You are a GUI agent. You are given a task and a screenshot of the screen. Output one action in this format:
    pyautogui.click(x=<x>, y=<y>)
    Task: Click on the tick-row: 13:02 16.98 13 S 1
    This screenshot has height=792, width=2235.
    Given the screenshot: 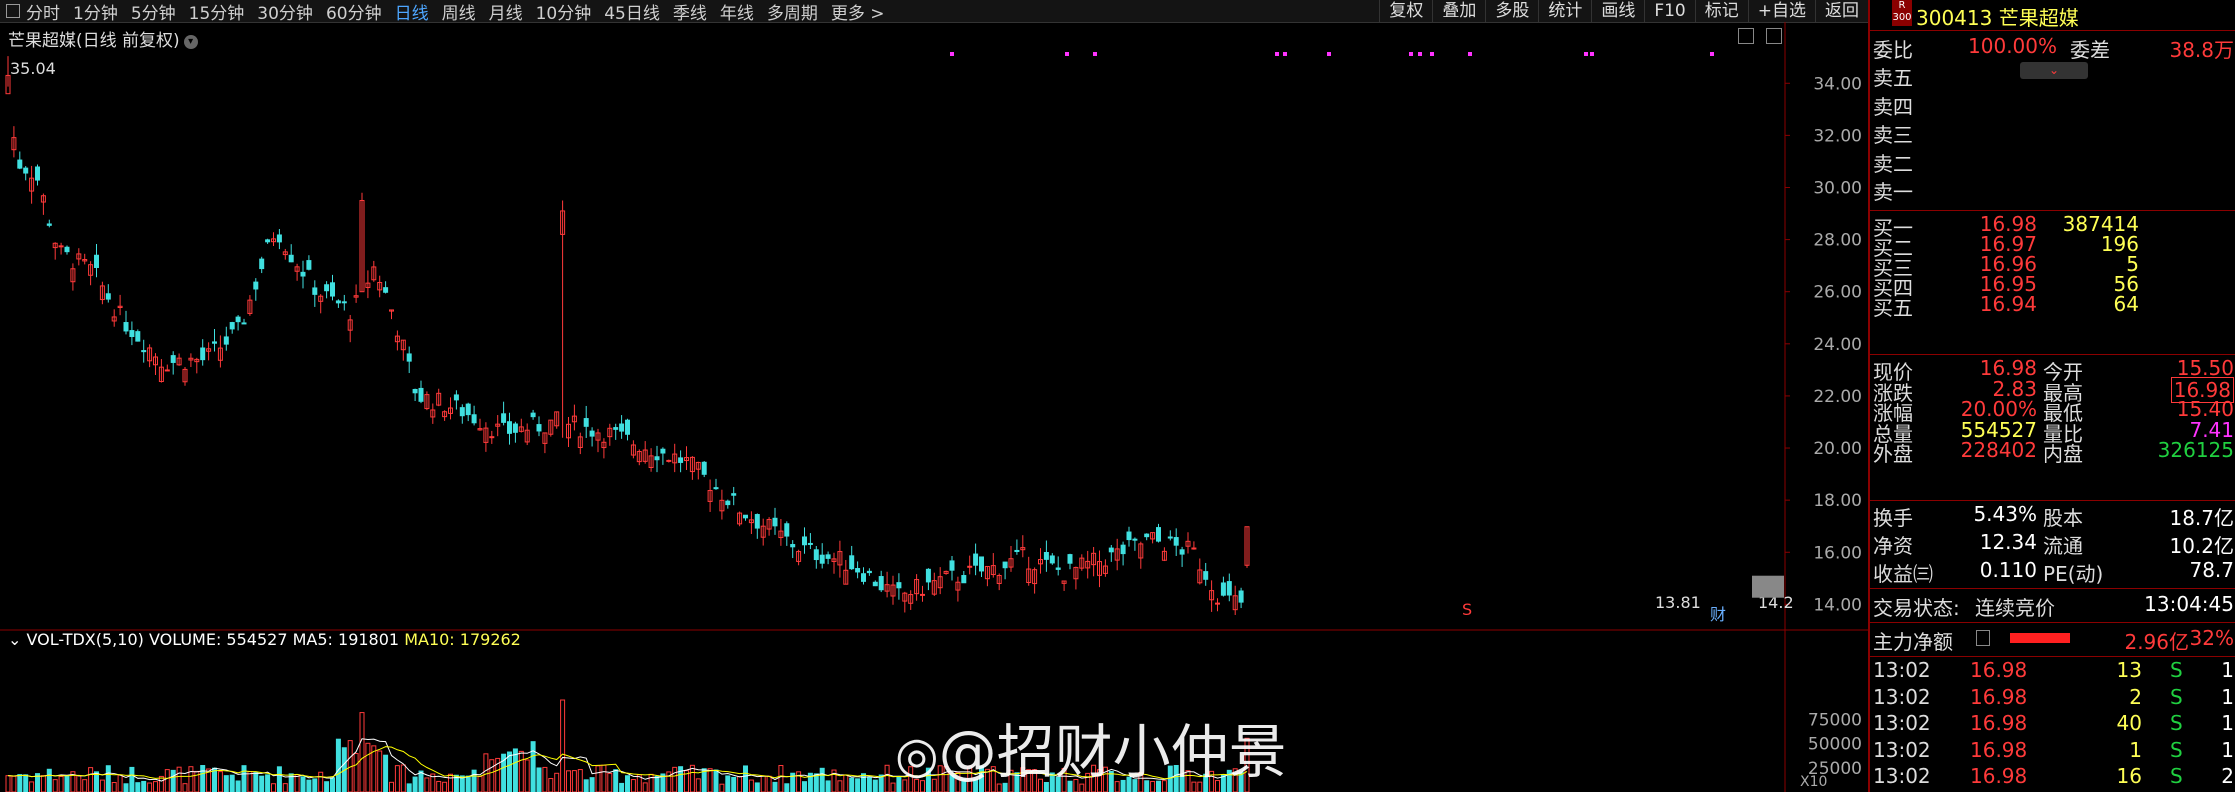 What is the action you would take?
    pyautogui.click(x=2052, y=672)
    